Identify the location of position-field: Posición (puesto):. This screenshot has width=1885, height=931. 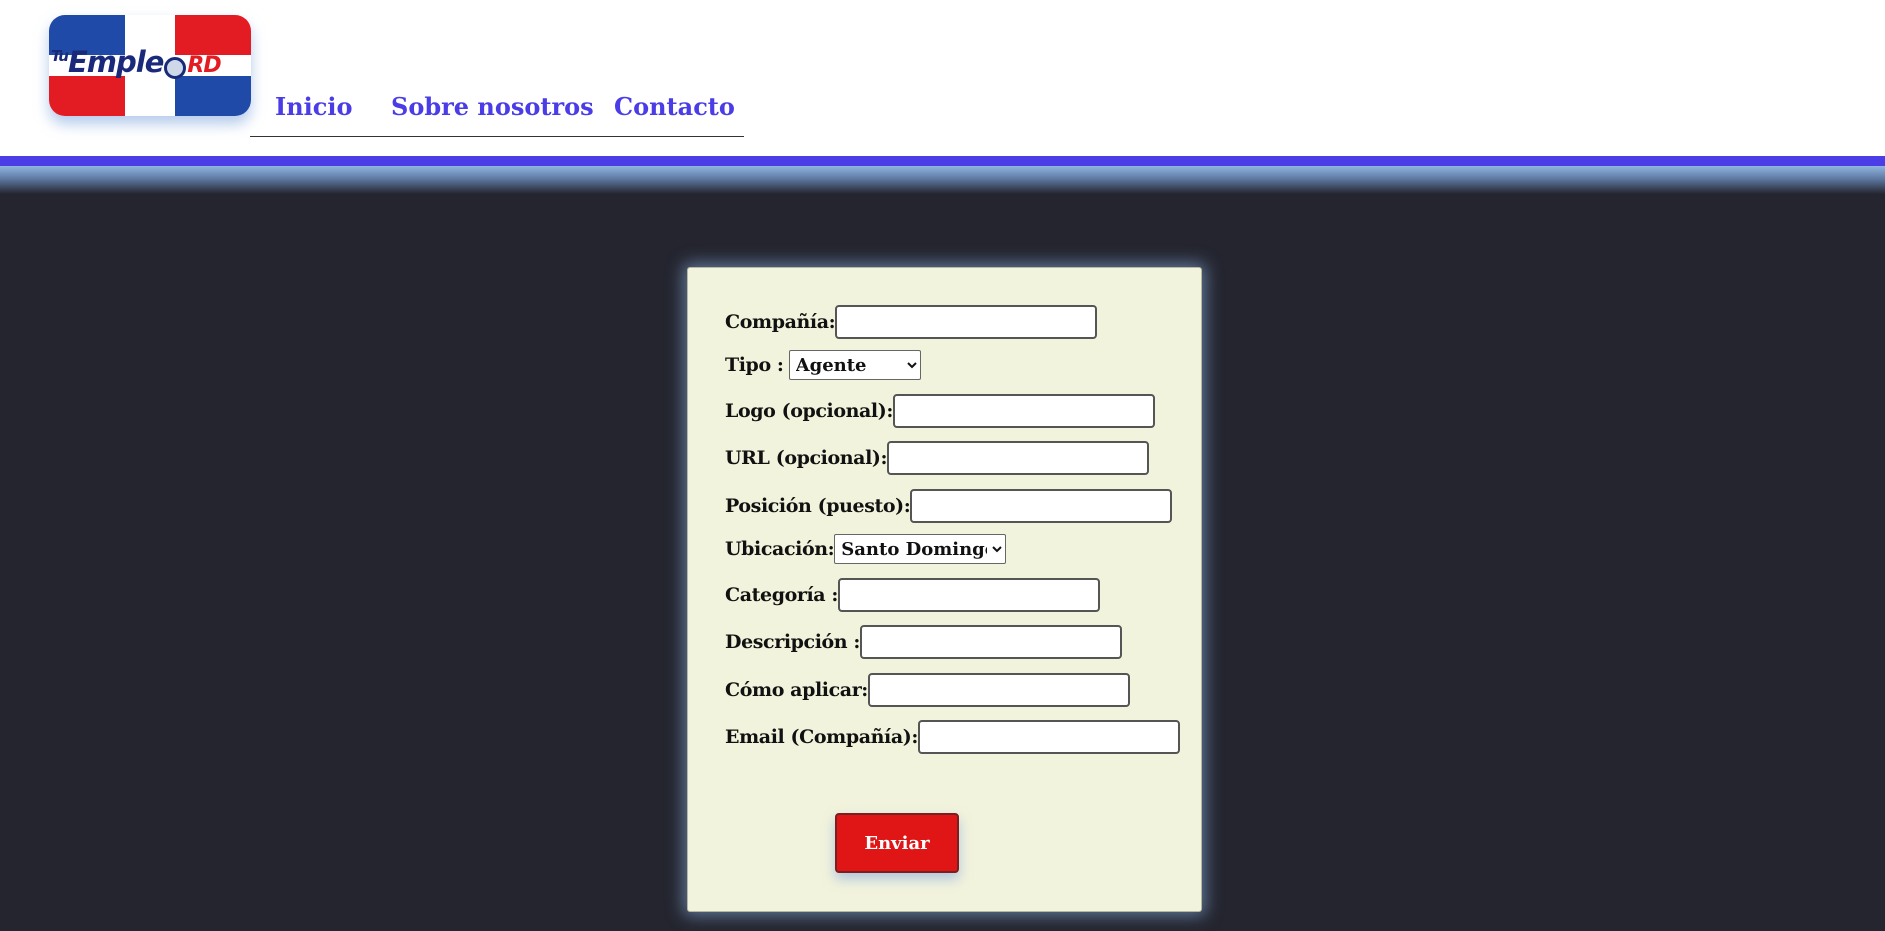
(949, 508).